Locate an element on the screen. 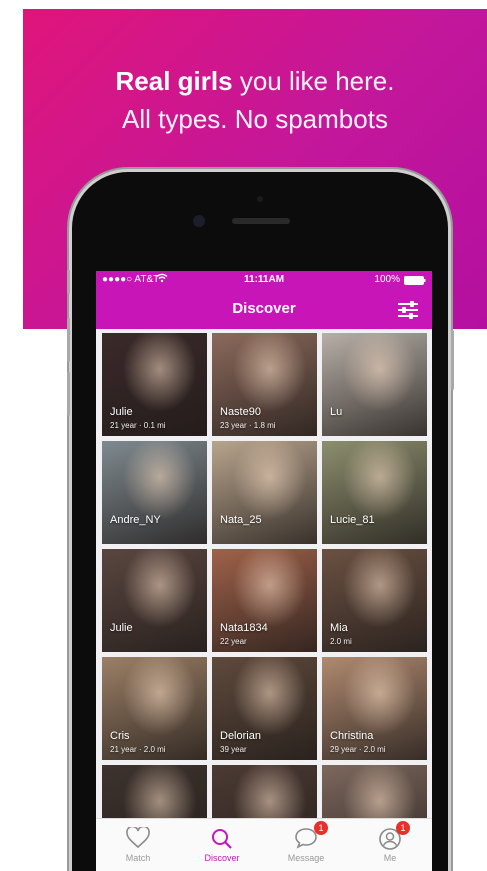 The width and height of the screenshot is (487, 871). tab-me: 1 Me is located at coordinates (390, 845).